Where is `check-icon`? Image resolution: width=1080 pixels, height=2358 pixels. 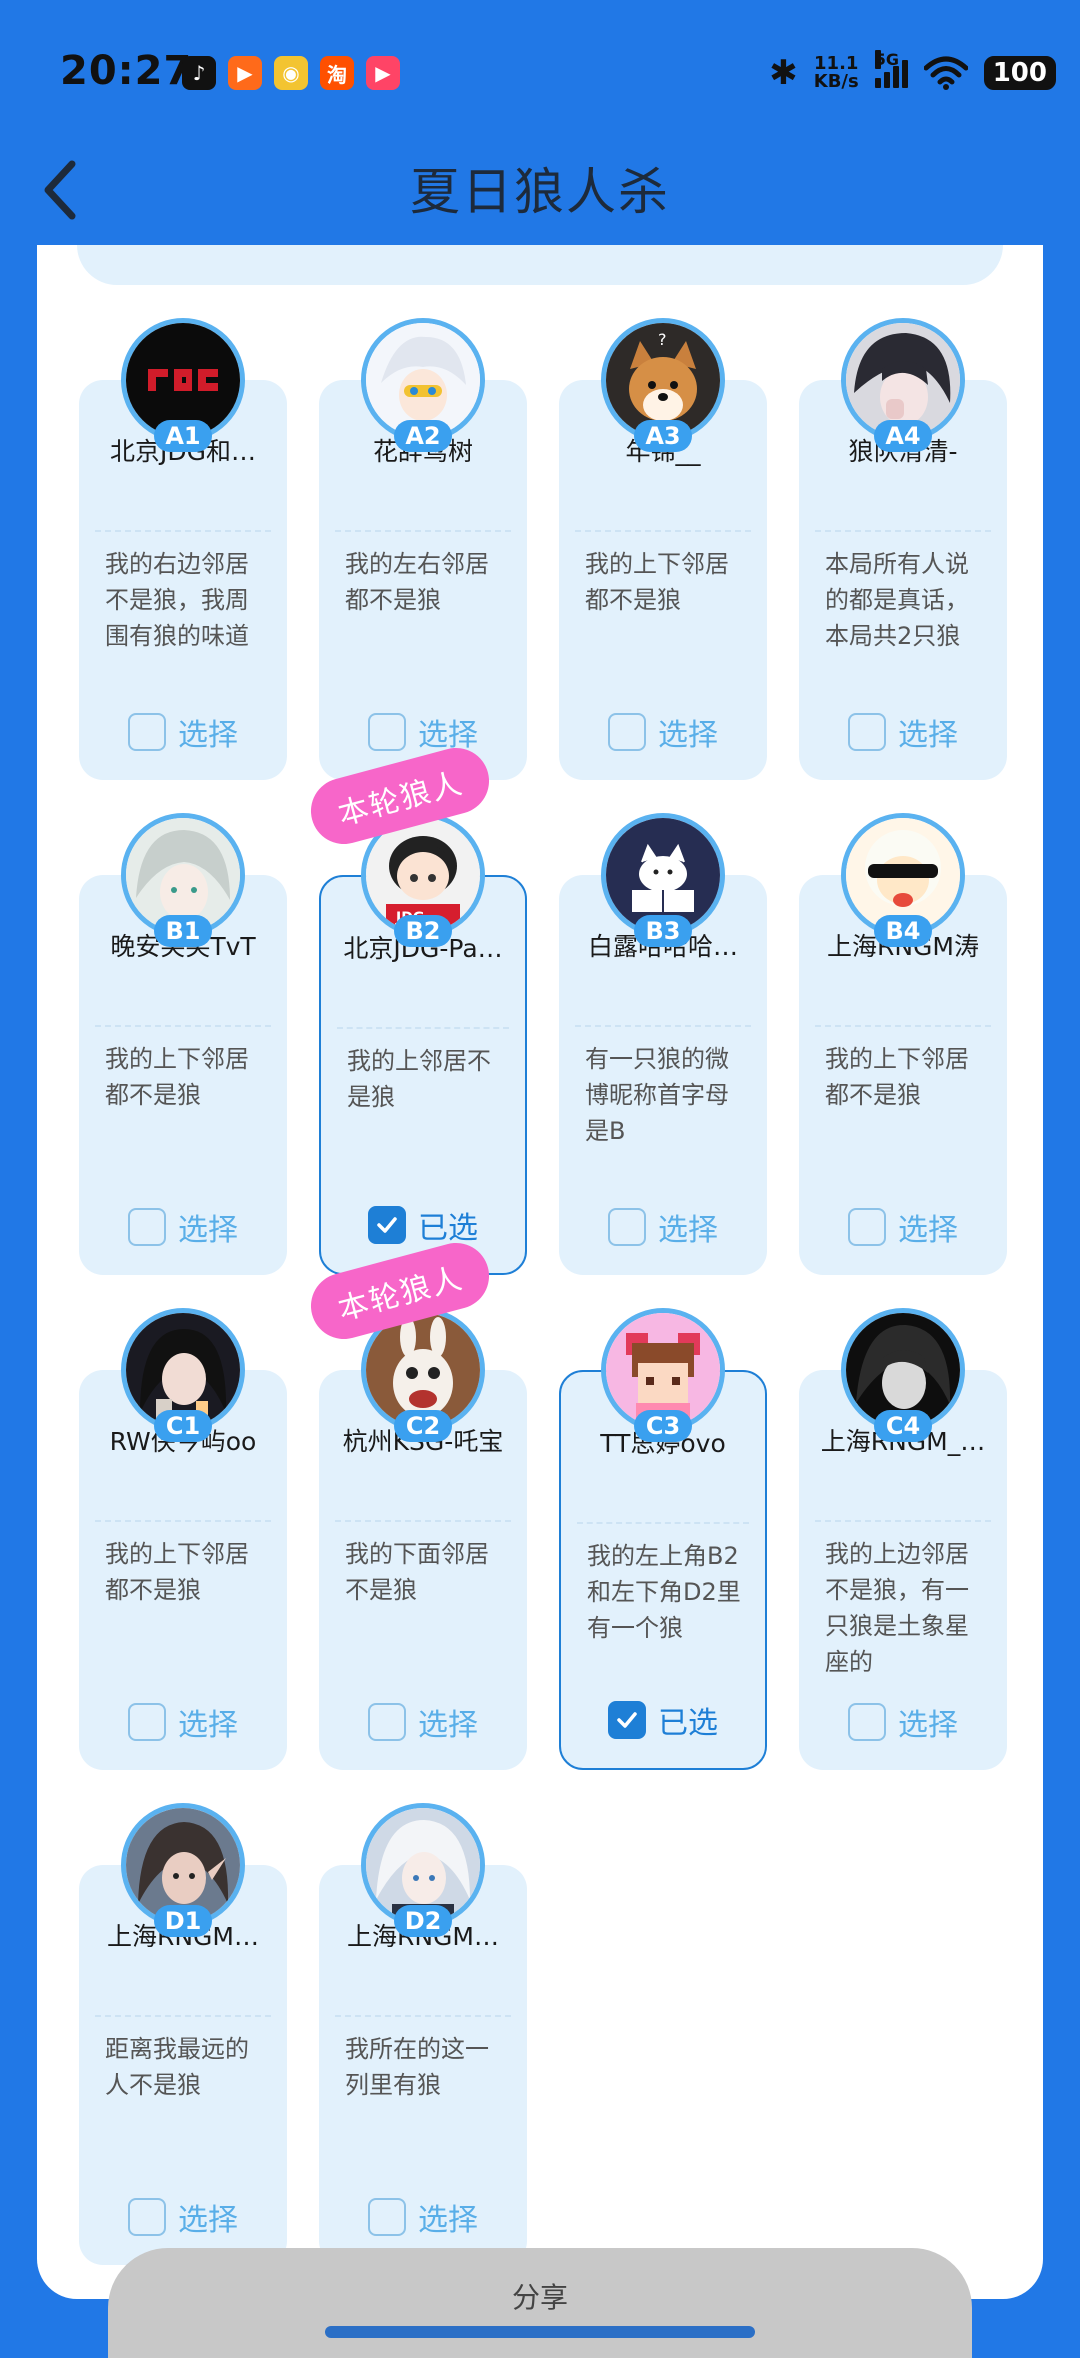
check-icon is located at coordinates (387, 1225).